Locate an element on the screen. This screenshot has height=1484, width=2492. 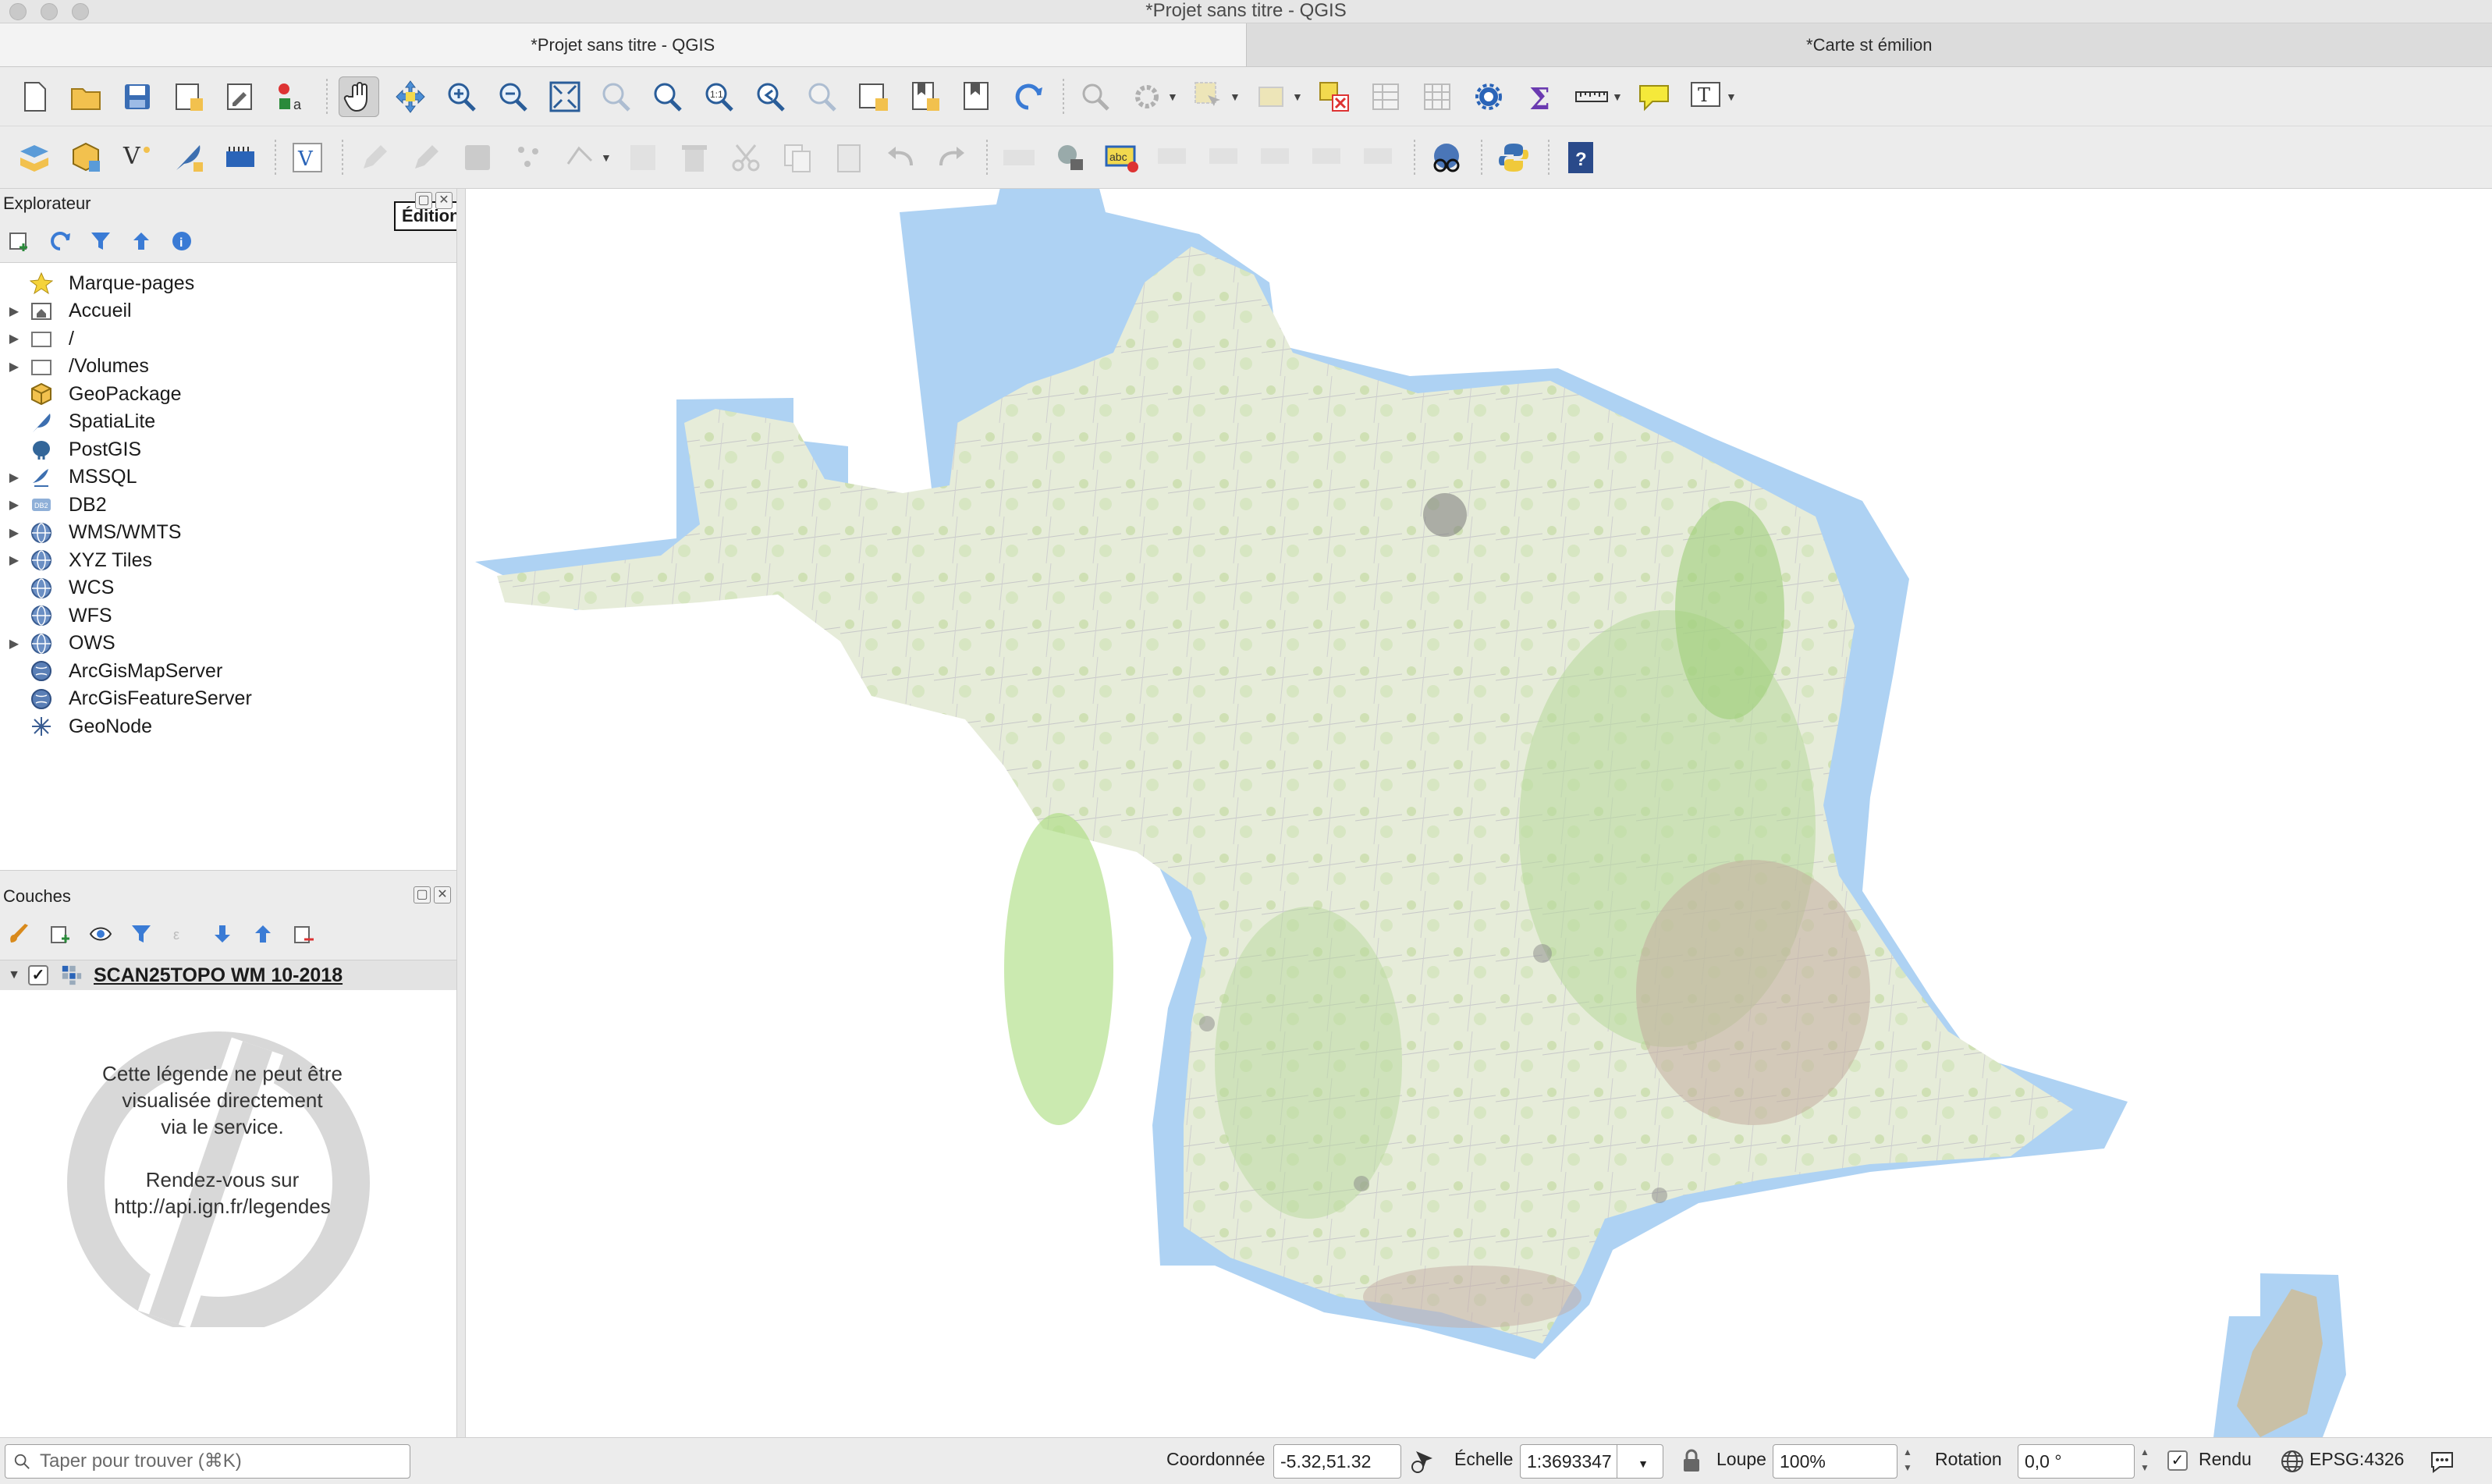
browser-item-arcgismapserver: ArcGisMapServer is located at coordinates (111, 671).